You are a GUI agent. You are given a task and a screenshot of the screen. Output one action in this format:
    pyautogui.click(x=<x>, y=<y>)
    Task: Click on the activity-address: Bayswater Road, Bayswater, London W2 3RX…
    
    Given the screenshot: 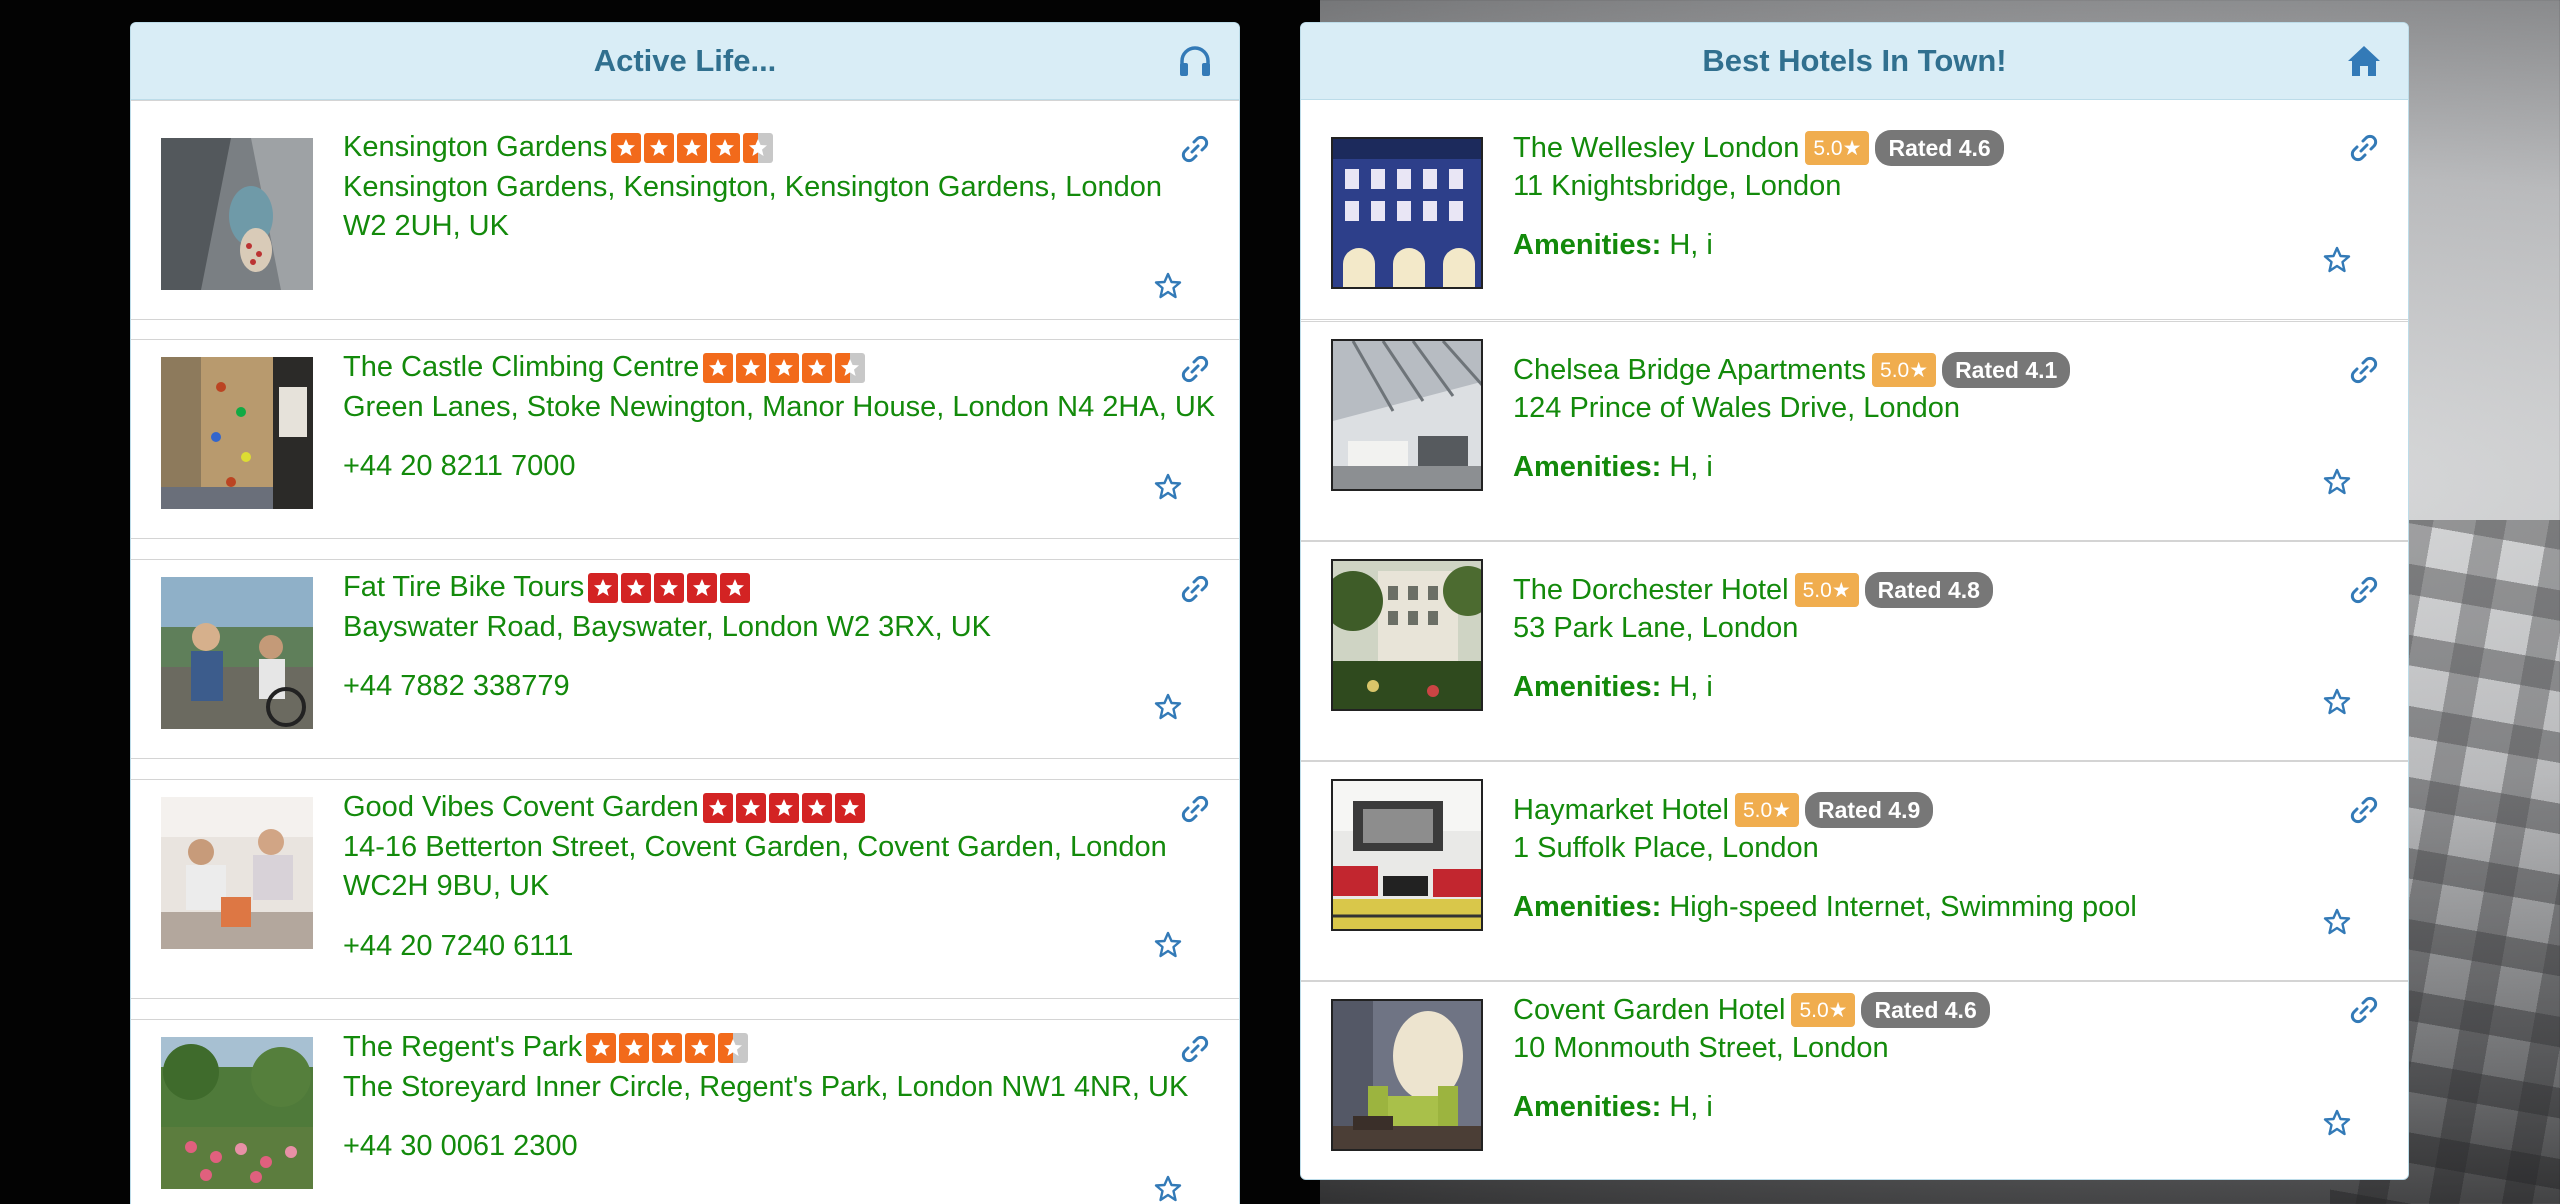 What is the action you would take?
    pyautogui.click(x=667, y=627)
    